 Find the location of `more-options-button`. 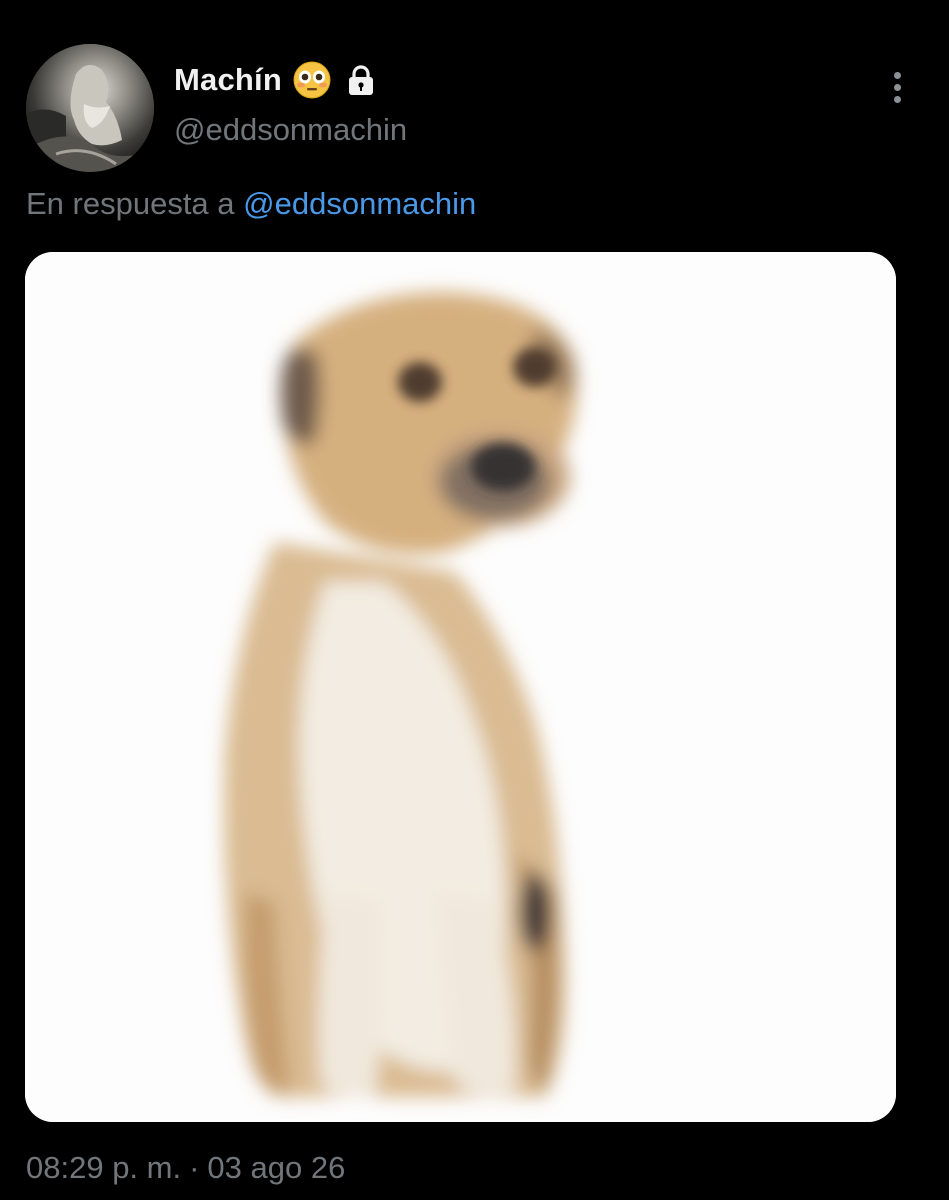

more-options-button is located at coordinates (897, 87).